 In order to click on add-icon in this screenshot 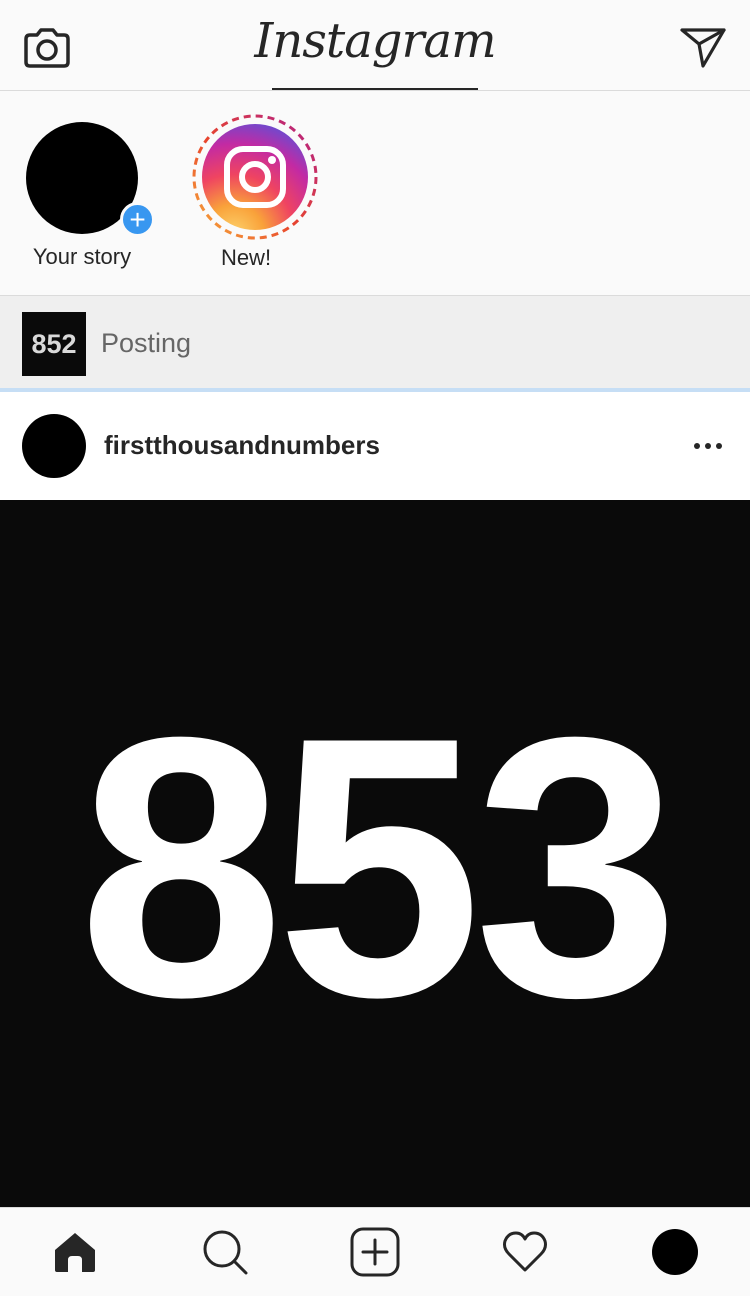, I will do `click(375, 1252)`.